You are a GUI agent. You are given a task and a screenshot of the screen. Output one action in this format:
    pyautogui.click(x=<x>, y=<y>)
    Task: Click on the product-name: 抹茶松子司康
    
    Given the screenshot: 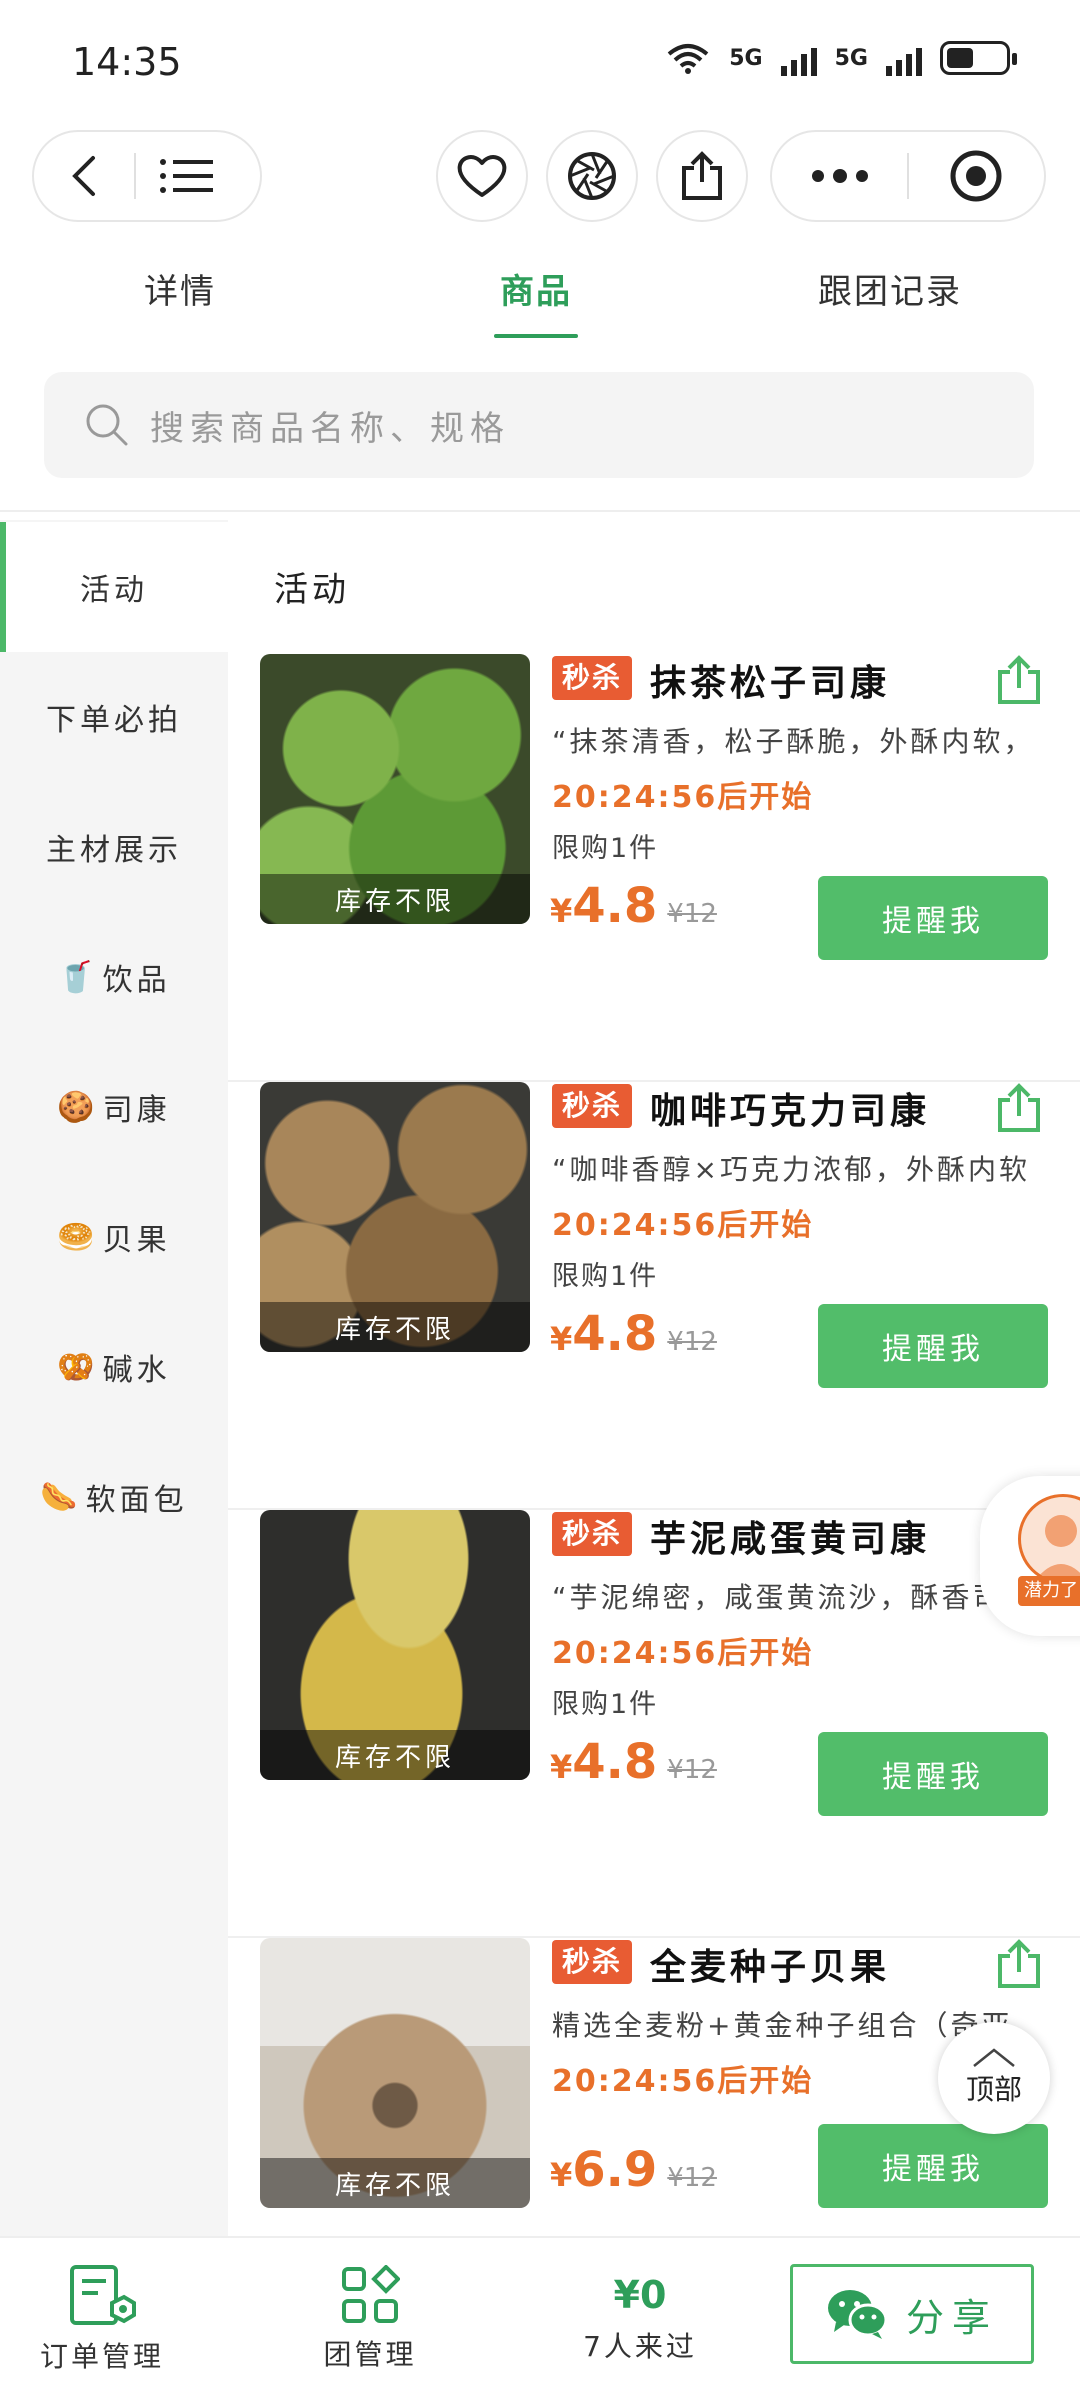 What is the action you would take?
    pyautogui.click(x=770, y=683)
    